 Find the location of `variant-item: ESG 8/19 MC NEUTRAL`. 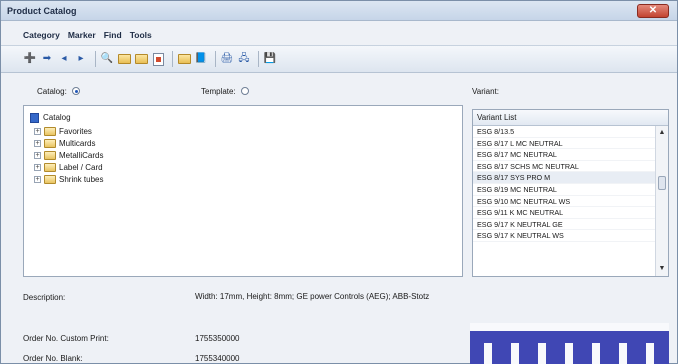

variant-item: ESG 8/19 MC NEUTRAL is located at coordinates (564, 190).